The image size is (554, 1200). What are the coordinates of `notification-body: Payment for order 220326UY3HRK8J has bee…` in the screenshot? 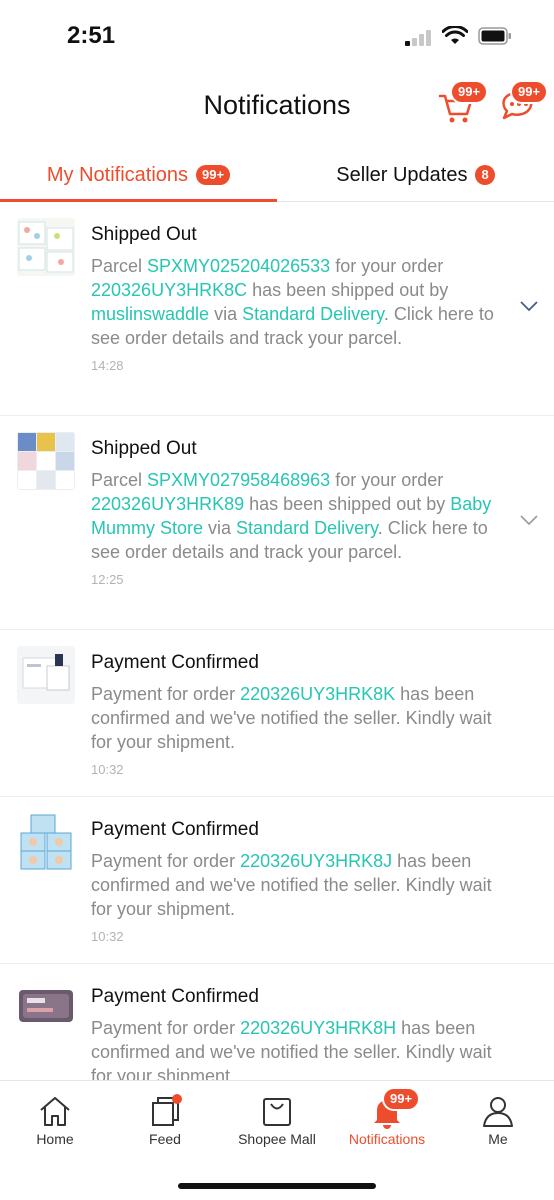 It's located at (302, 885).